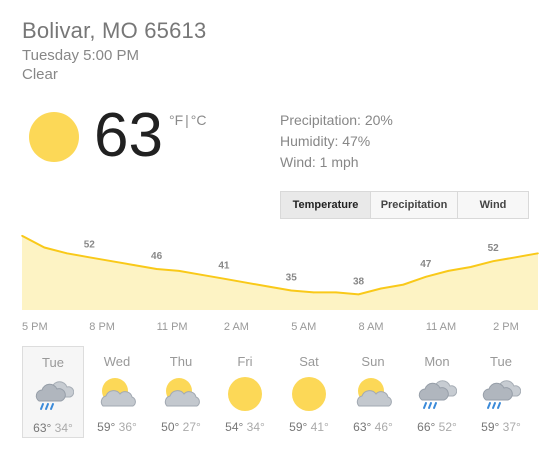 The image size is (554, 462). Describe the element at coordinates (117, 361) in the screenshot. I see `forecast-day-name: Wed` at that location.